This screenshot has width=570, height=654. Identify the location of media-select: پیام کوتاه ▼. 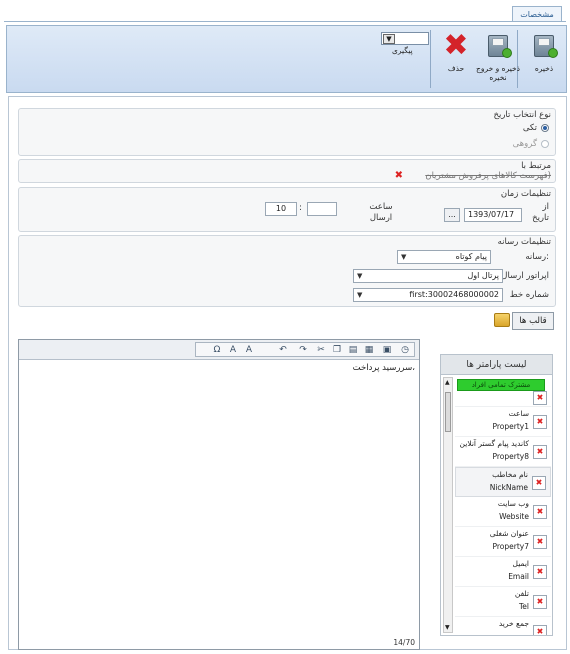
(444, 257).